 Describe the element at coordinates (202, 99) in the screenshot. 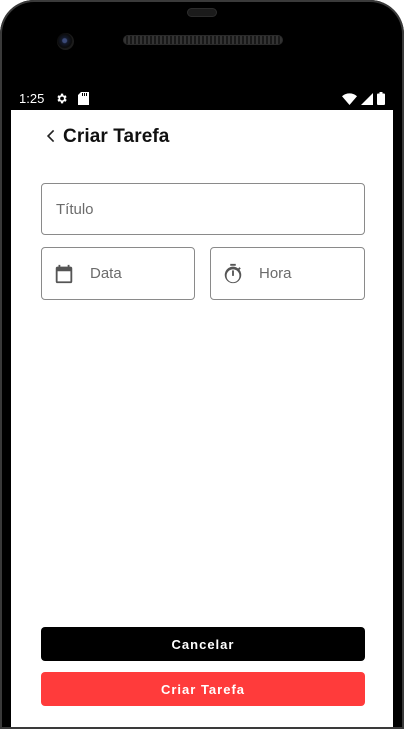

I see `status-bar: 1:25` at that location.